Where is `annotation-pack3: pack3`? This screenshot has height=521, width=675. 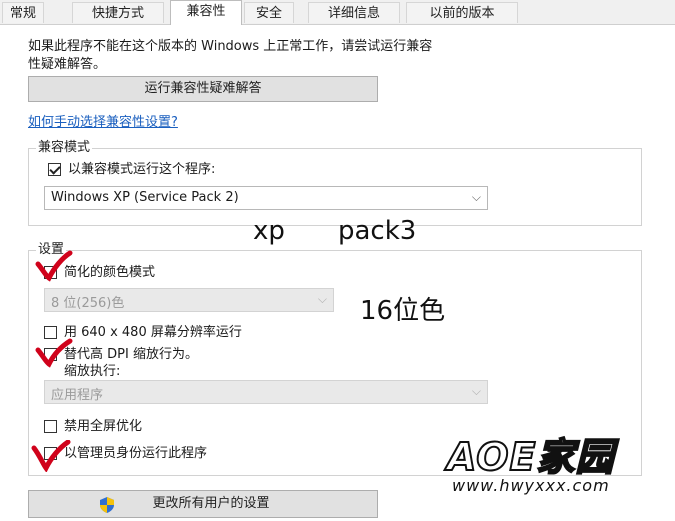
annotation-pack3: pack3 is located at coordinates (377, 231).